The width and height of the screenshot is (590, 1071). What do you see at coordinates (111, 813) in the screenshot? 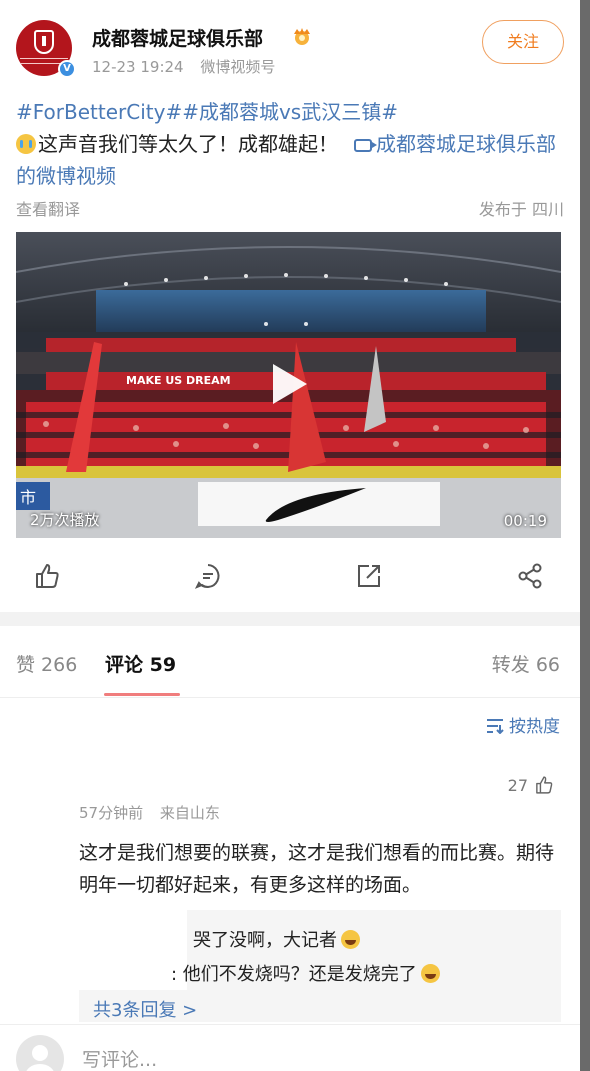
I see `comment-time: 57分钟前` at bounding box center [111, 813].